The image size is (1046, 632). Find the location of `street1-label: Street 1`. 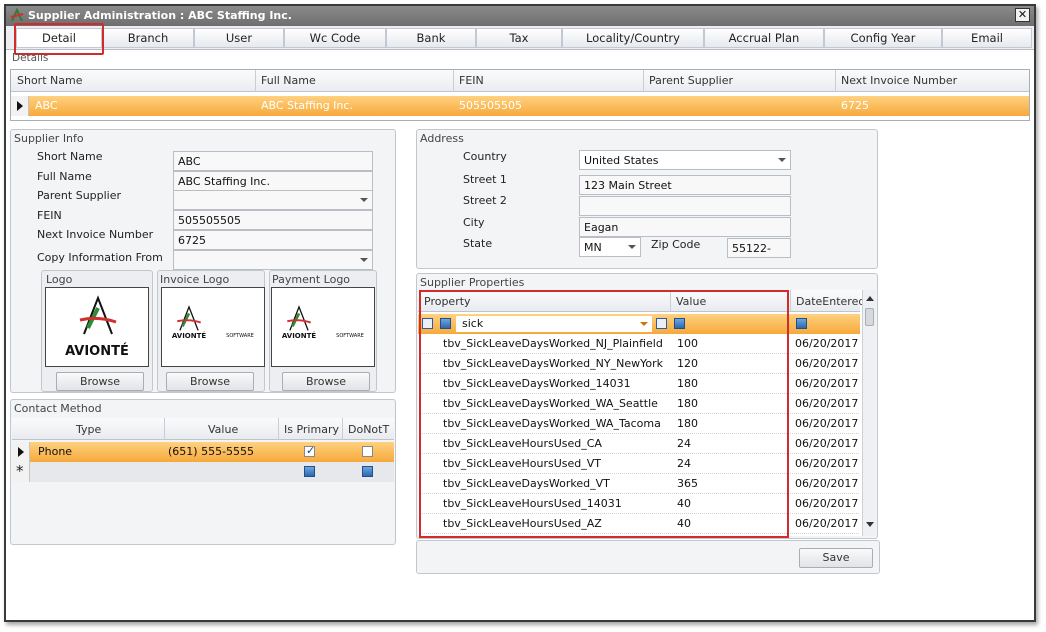

street1-label: Street 1 is located at coordinates (485, 179).